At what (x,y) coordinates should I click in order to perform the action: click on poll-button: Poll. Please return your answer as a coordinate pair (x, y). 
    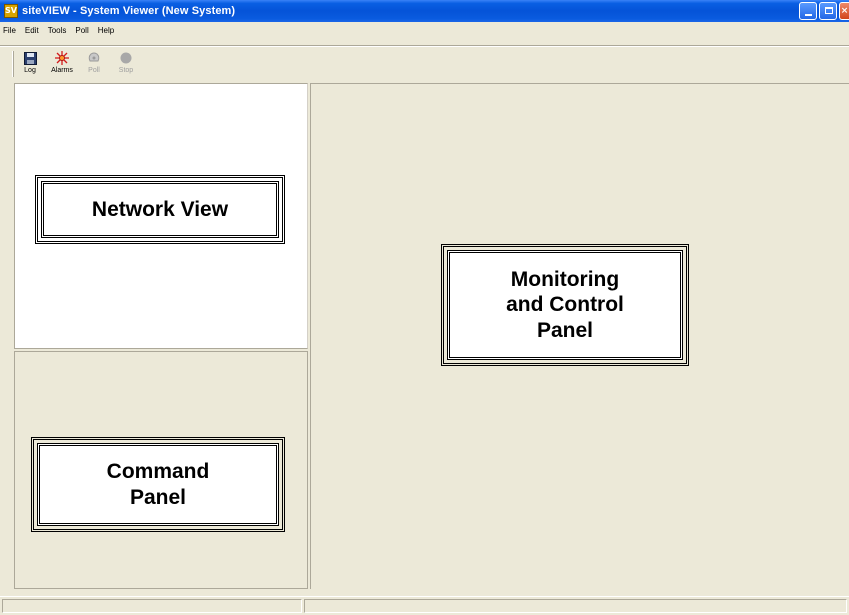
    Looking at the image, I should click on (94, 61).